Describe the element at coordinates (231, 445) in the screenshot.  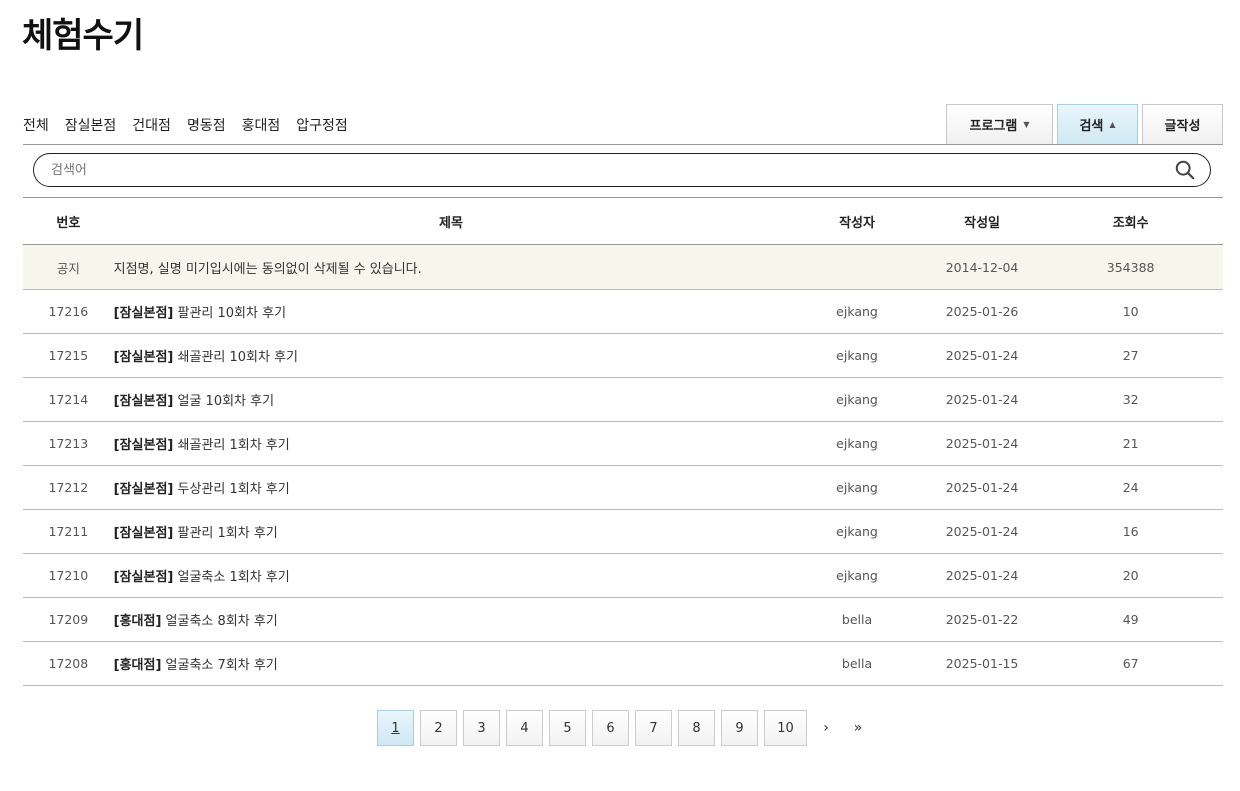
I see `title-text: 쇄골관리 1회차 후기` at that location.